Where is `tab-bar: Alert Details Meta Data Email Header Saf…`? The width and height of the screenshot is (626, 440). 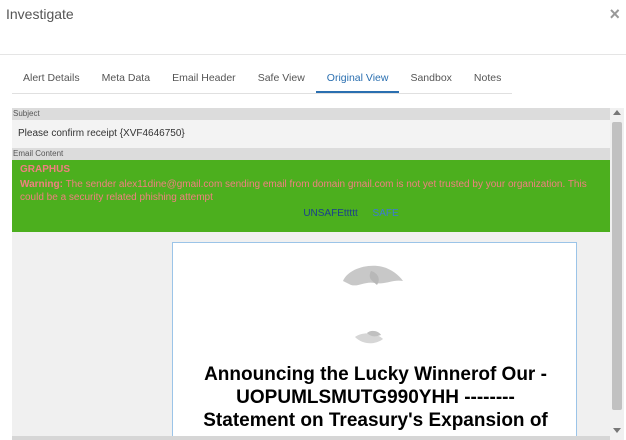
tab-bar: Alert Details Meta Data Email Header Saf… is located at coordinates (262, 79).